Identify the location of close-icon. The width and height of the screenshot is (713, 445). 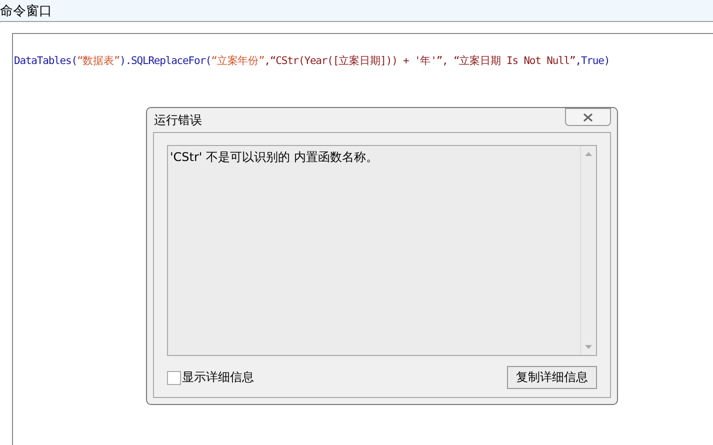
(588, 117).